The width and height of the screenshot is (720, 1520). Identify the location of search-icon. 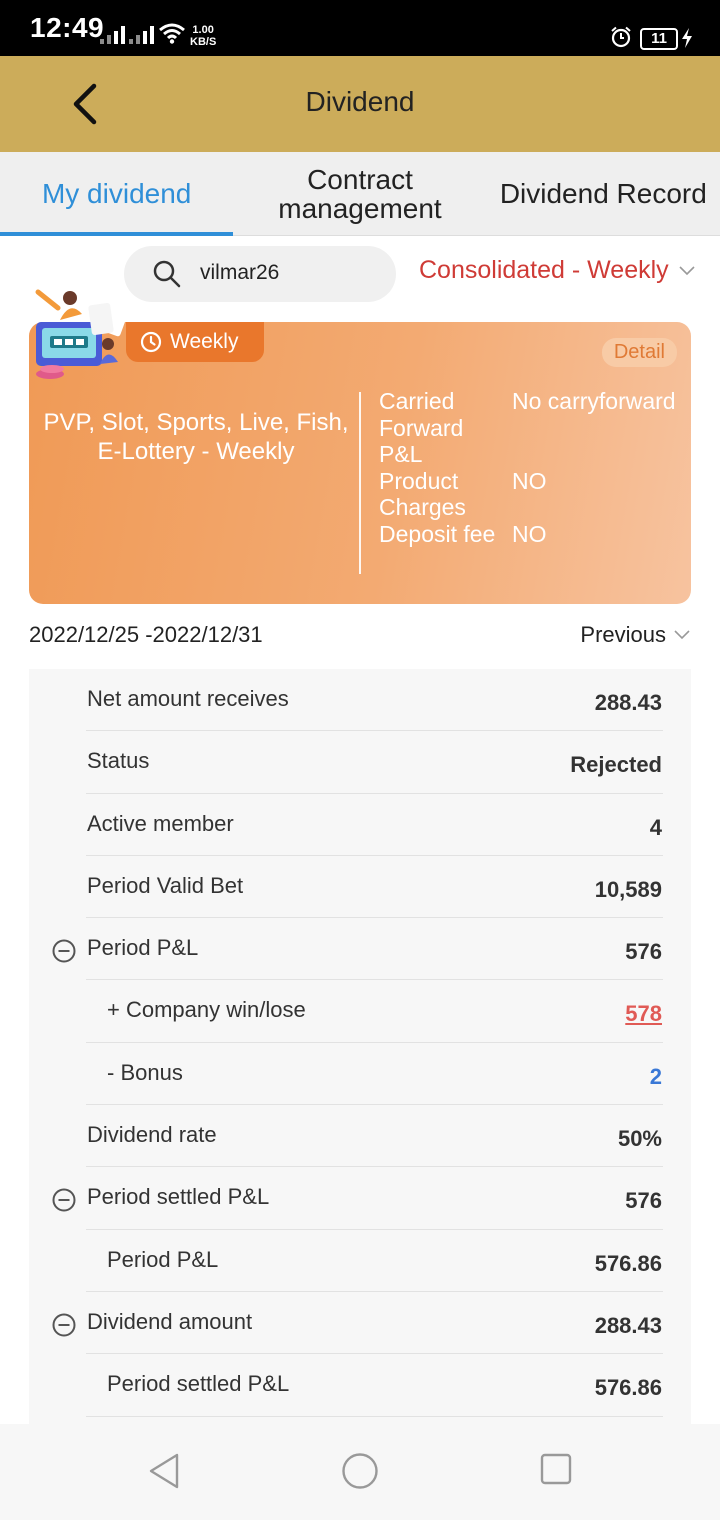
(167, 274).